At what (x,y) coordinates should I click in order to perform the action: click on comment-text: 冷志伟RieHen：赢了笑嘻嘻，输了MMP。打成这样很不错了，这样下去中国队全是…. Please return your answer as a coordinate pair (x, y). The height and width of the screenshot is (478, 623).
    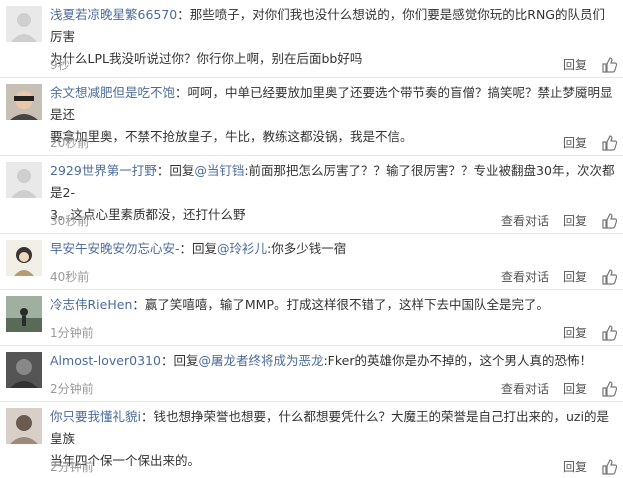
    Looking at the image, I should click on (332, 305).